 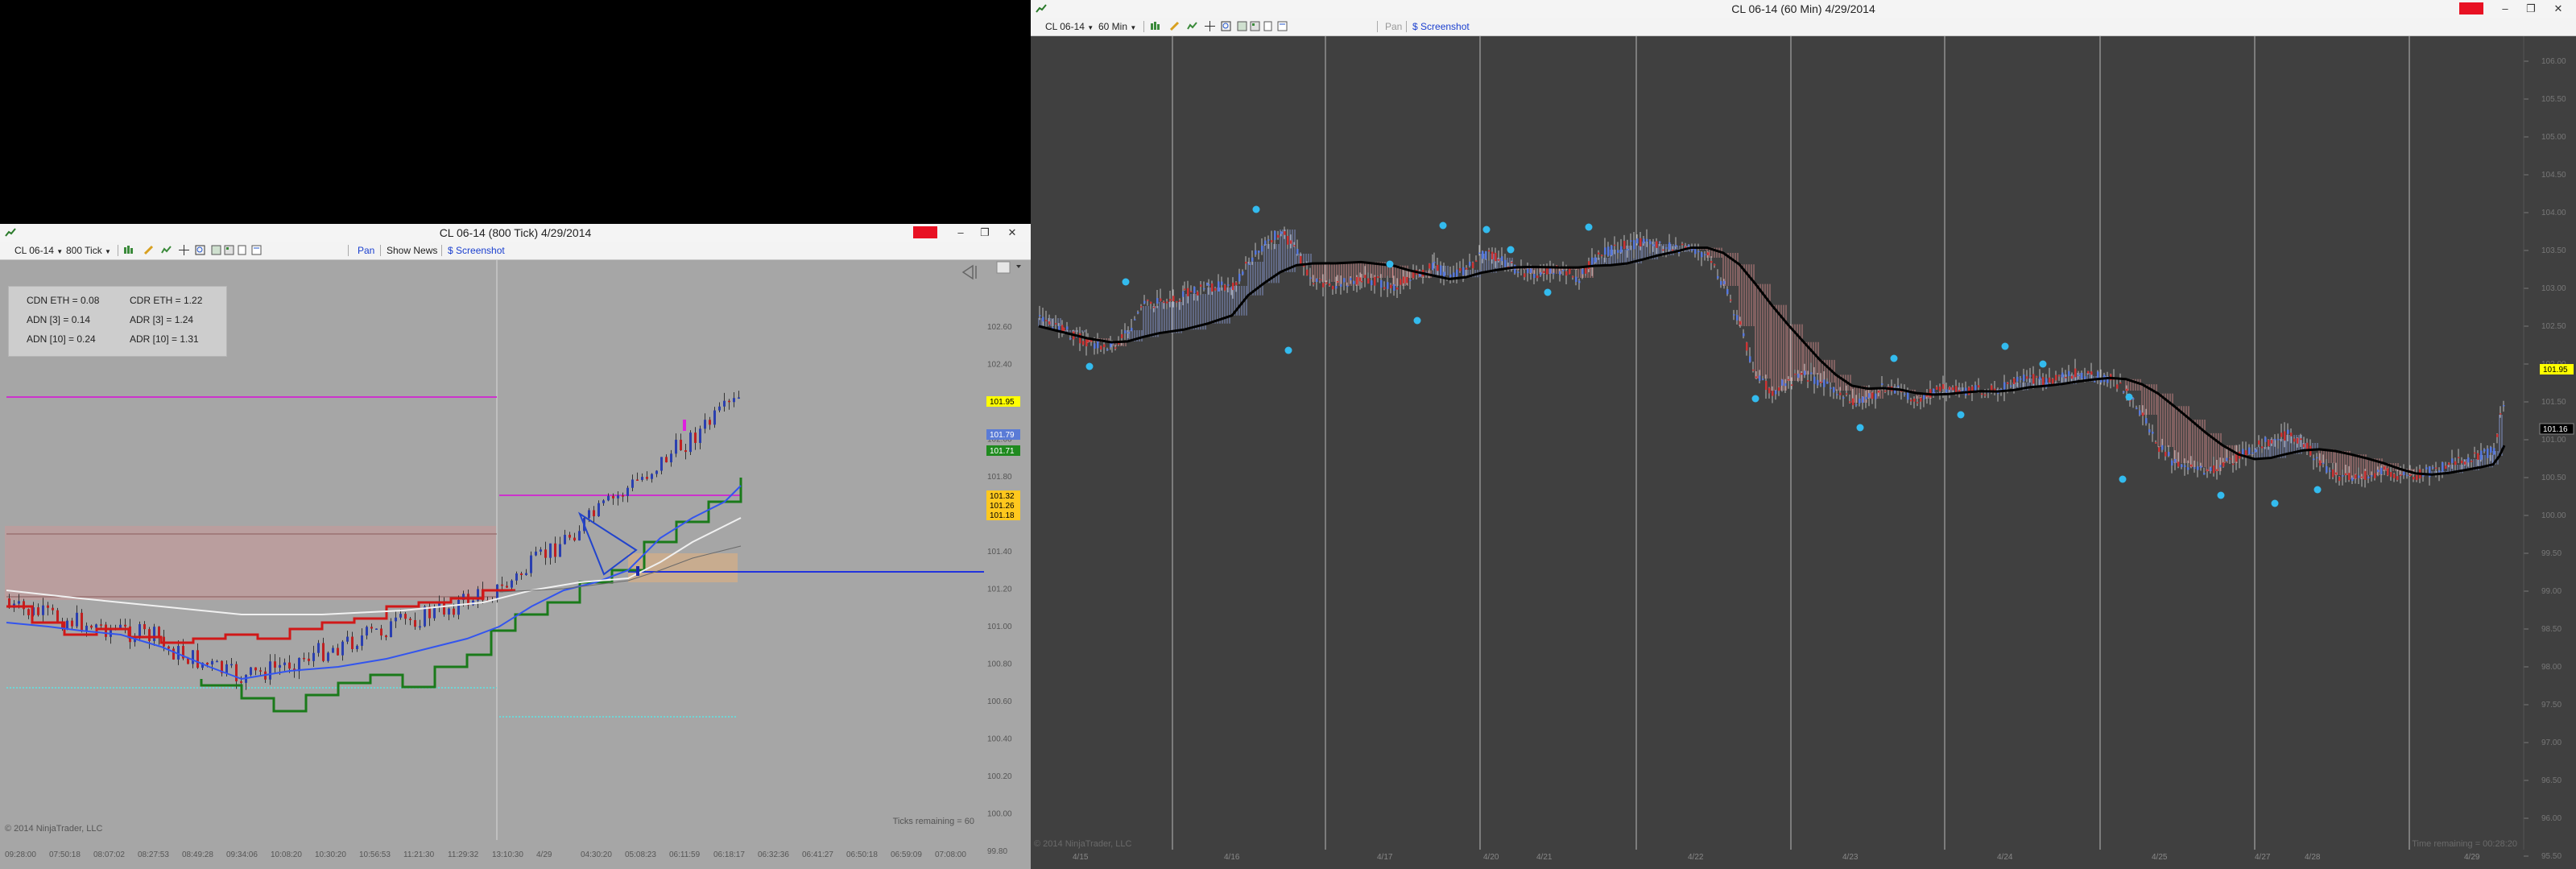 I want to click on time-tick-label: 09:34:06, so click(x=242, y=854).